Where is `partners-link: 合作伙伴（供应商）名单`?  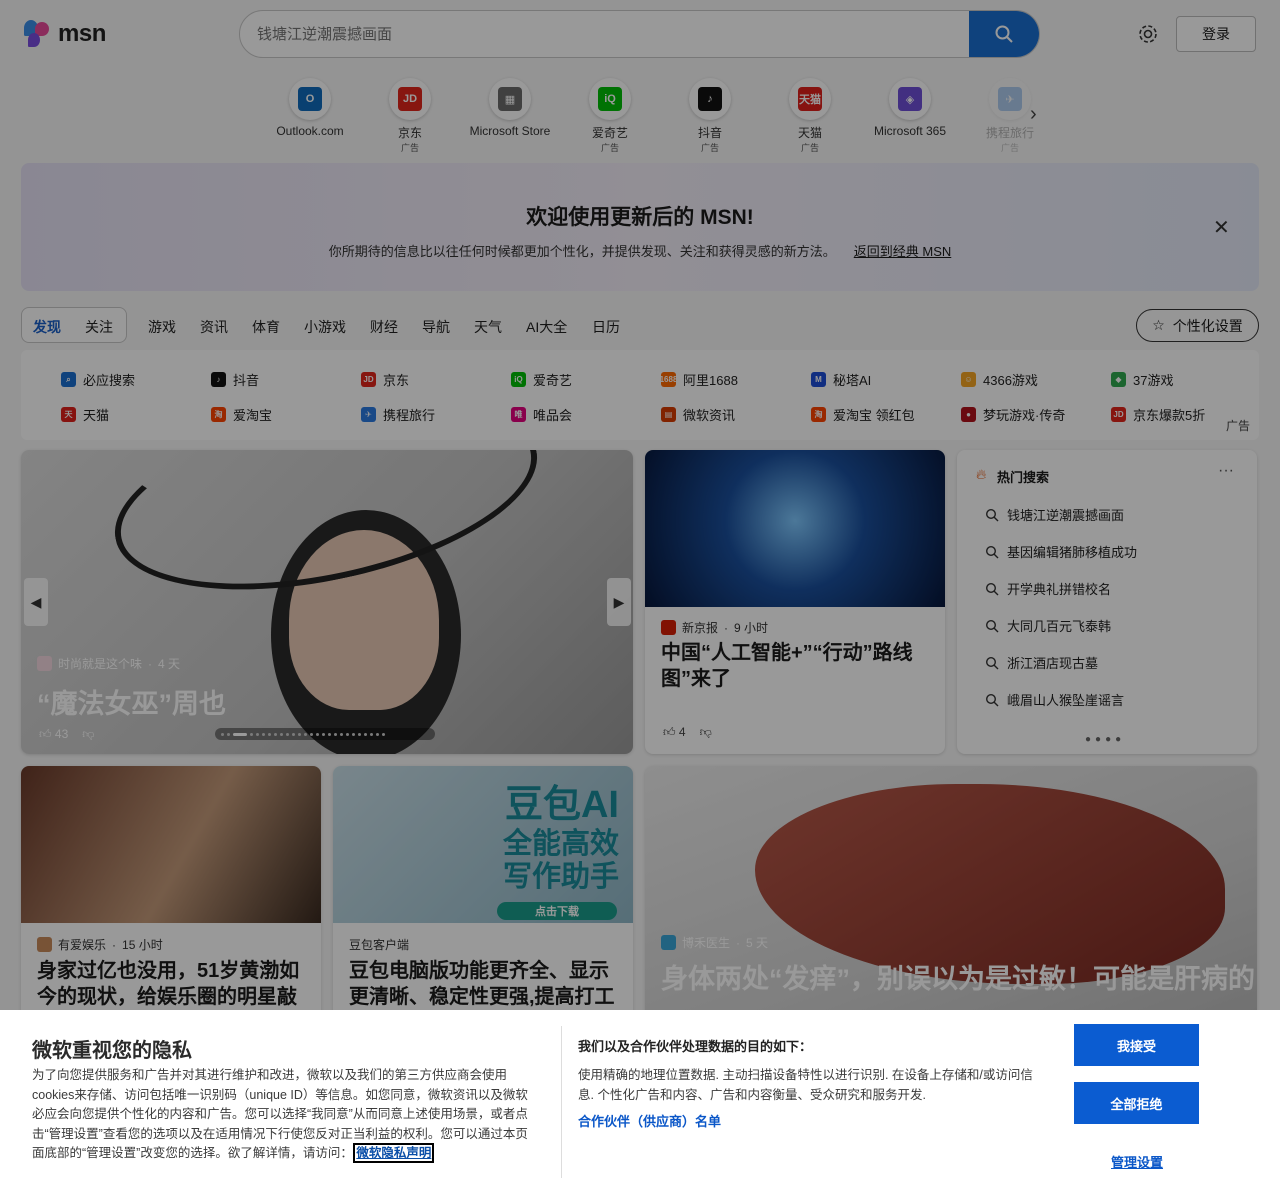 partners-link: 合作伙伴（供应商）名单 is located at coordinates (649, 1120).